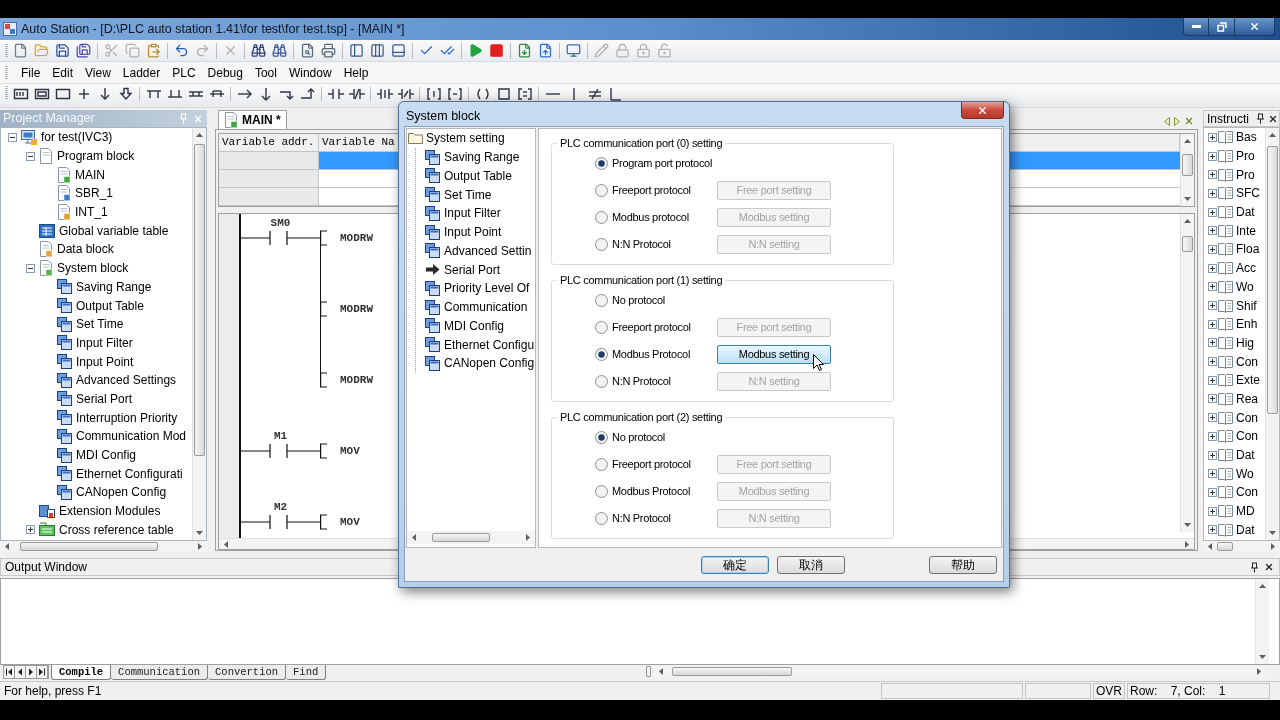 This screenshot has width=1280, height=720. I want to click on tree-item: Dat, so click(1234, 212).